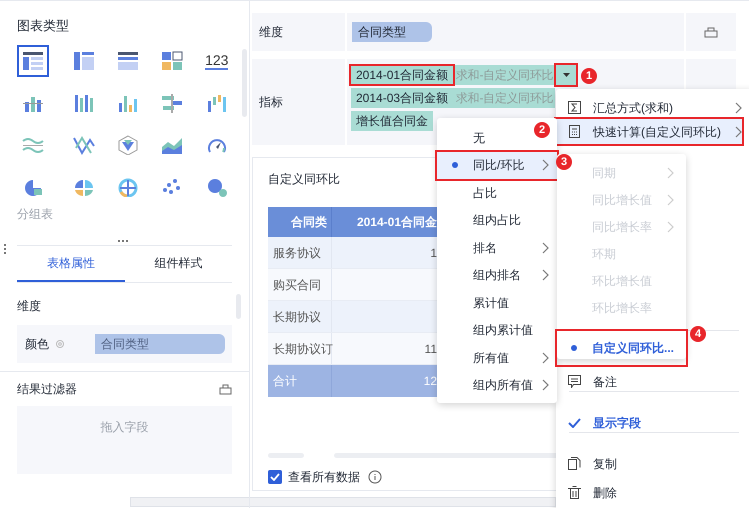  Describe the element at coordinates (216, 61) in the screenshot. I see `chart-type-button: 123` at that location.